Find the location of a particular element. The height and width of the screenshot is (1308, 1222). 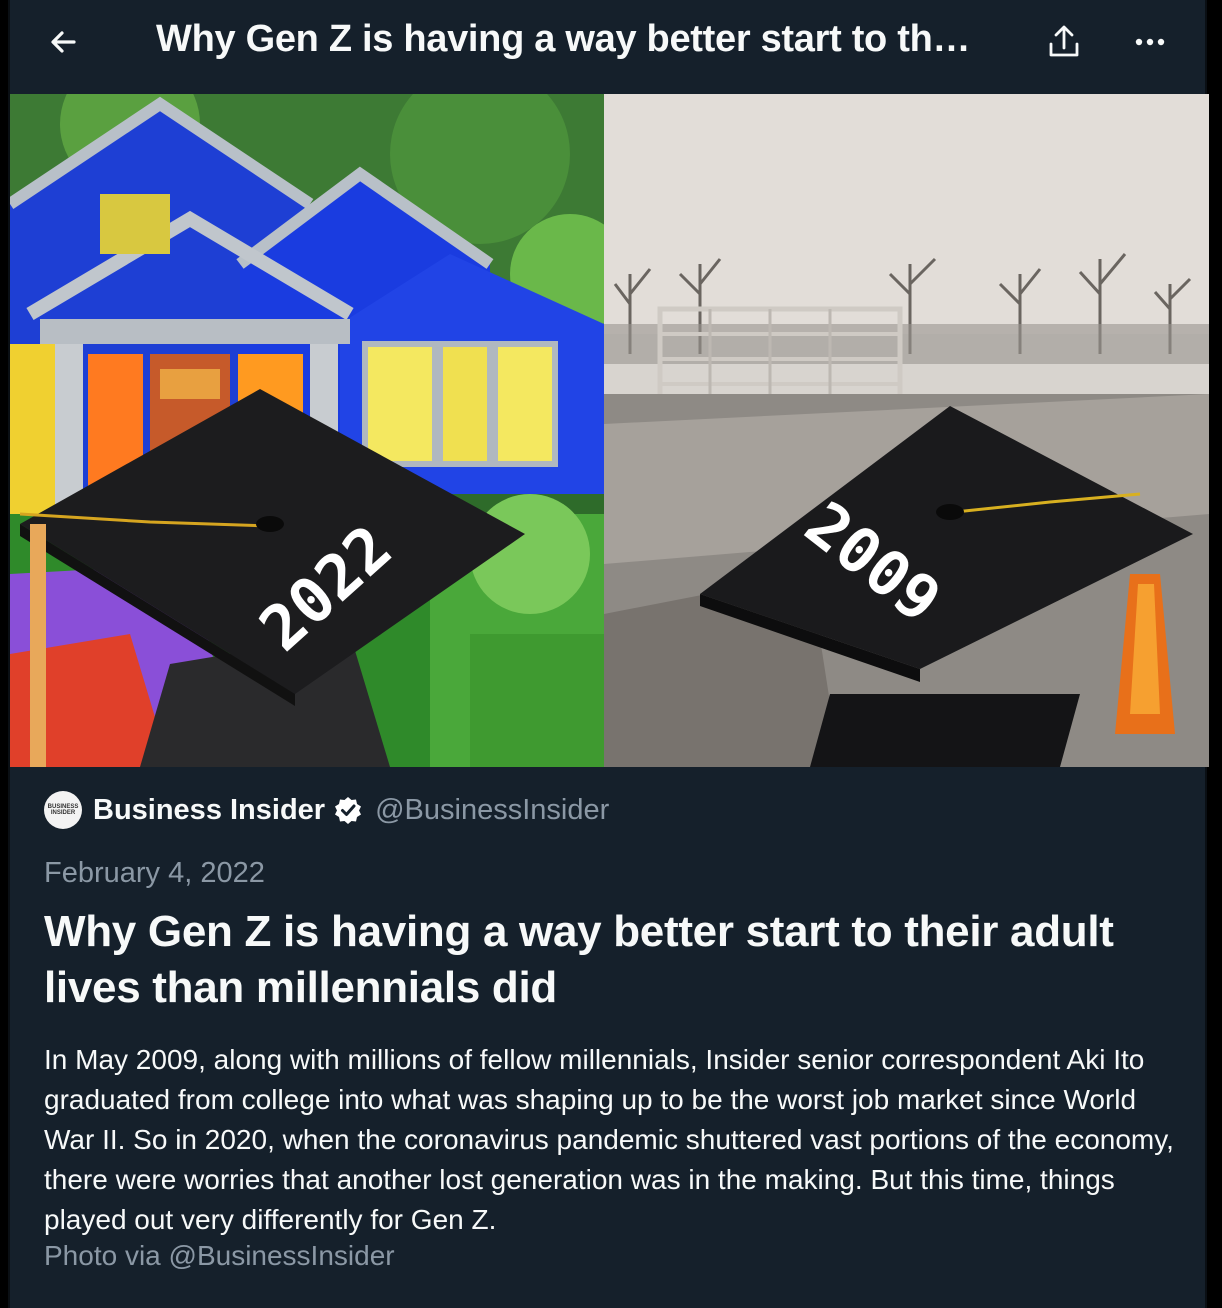

arrow-left-icon is located at coordinates (63, 42).